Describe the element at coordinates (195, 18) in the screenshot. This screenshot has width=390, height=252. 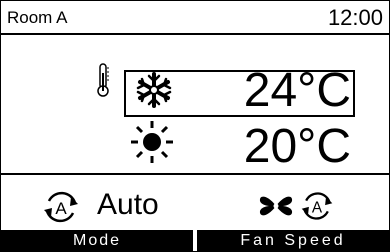
I see `status-bar: Room A 12:00` at that location.